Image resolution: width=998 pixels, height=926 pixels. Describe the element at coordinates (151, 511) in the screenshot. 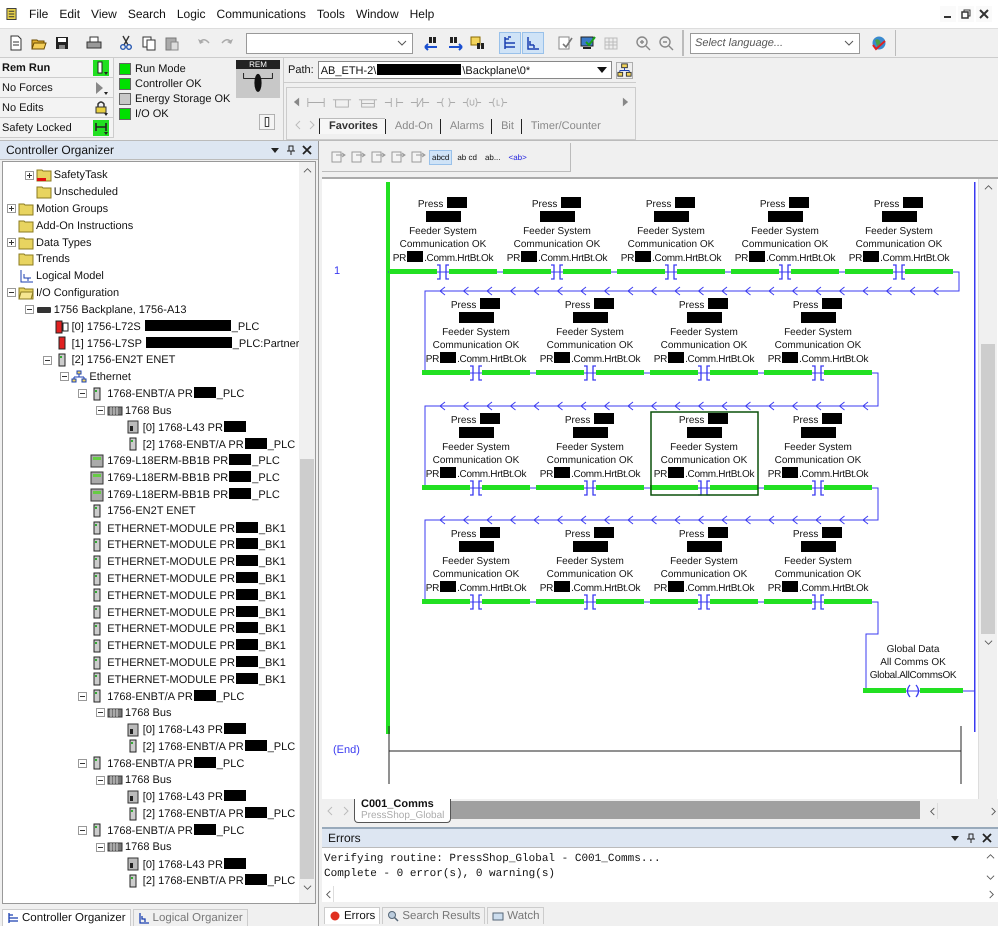

I see `tree-item: 1756-EN2T ENET` at that location.